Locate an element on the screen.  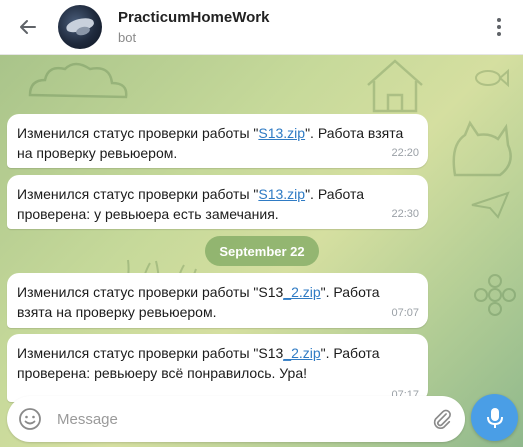
chat-subtitle: bot is located at coordinates (127, 37).